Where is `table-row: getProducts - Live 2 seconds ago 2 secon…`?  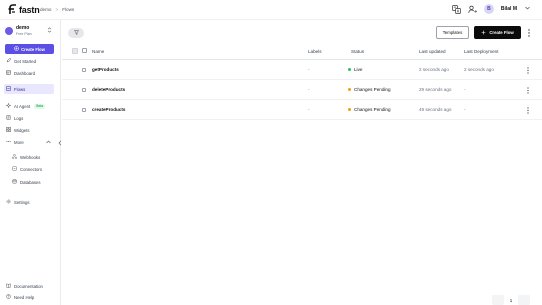 table-row: getProducts - Live 2 seconds ago 2 secon… is located at coordinates (302, 70).